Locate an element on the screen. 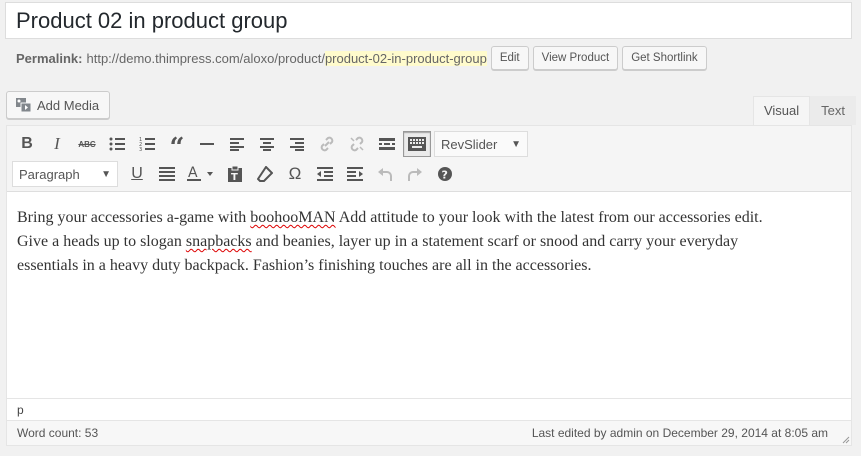 The image size is (861, 456). special-character-button: Ω is located at coordinates (295, 174).